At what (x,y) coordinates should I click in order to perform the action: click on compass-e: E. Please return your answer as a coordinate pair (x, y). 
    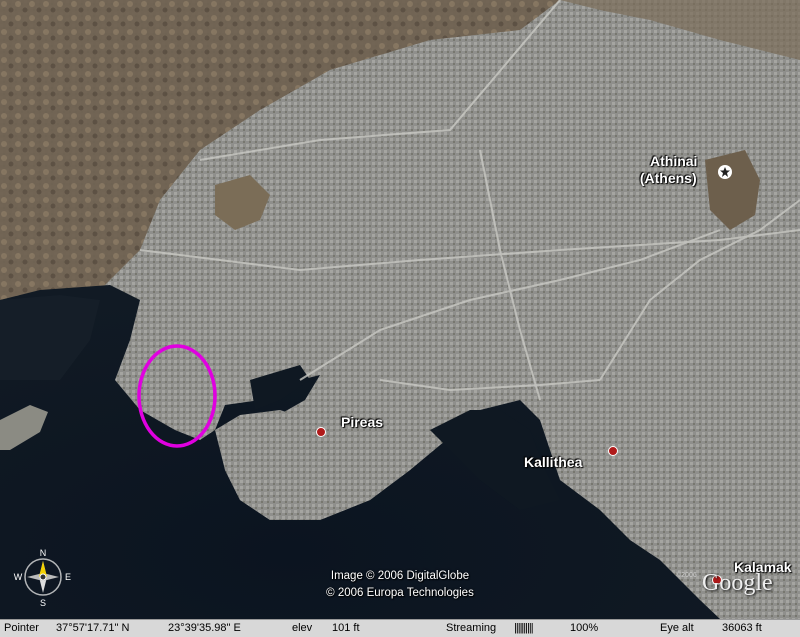
    Looking at the image, I should click on (68, 577).